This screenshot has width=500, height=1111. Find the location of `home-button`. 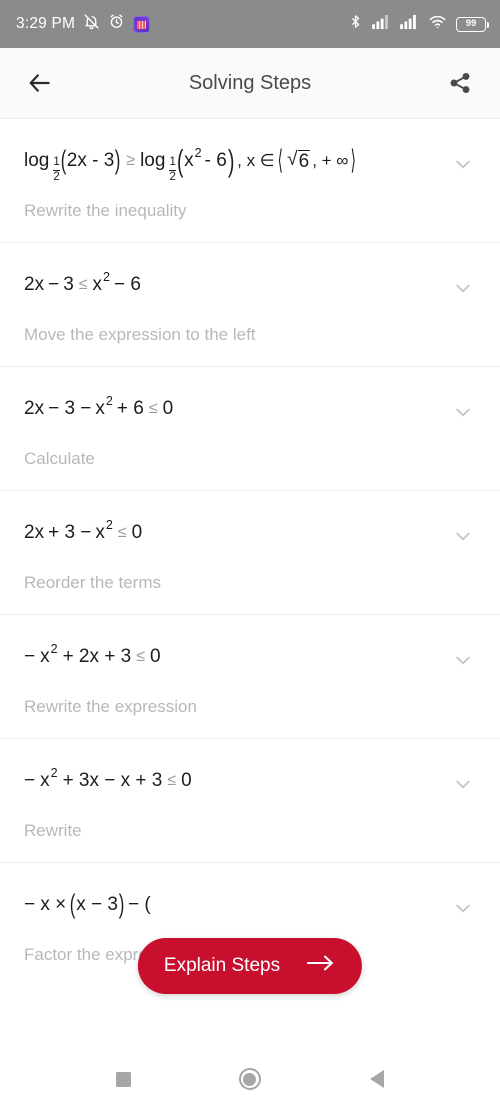

home-button is located at coordinates (250, 1079).